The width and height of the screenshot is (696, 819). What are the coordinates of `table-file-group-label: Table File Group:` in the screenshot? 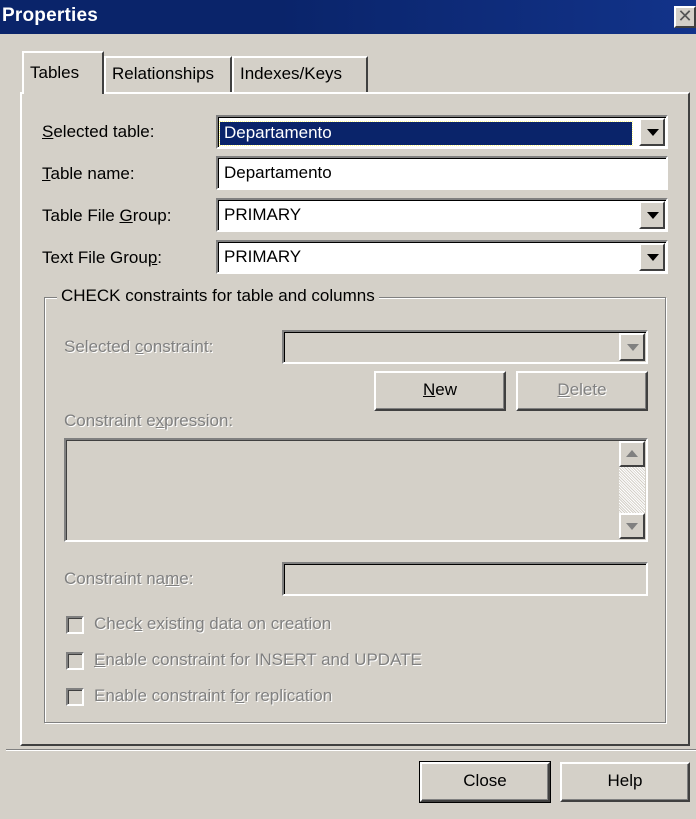 It's located at (107, 215).